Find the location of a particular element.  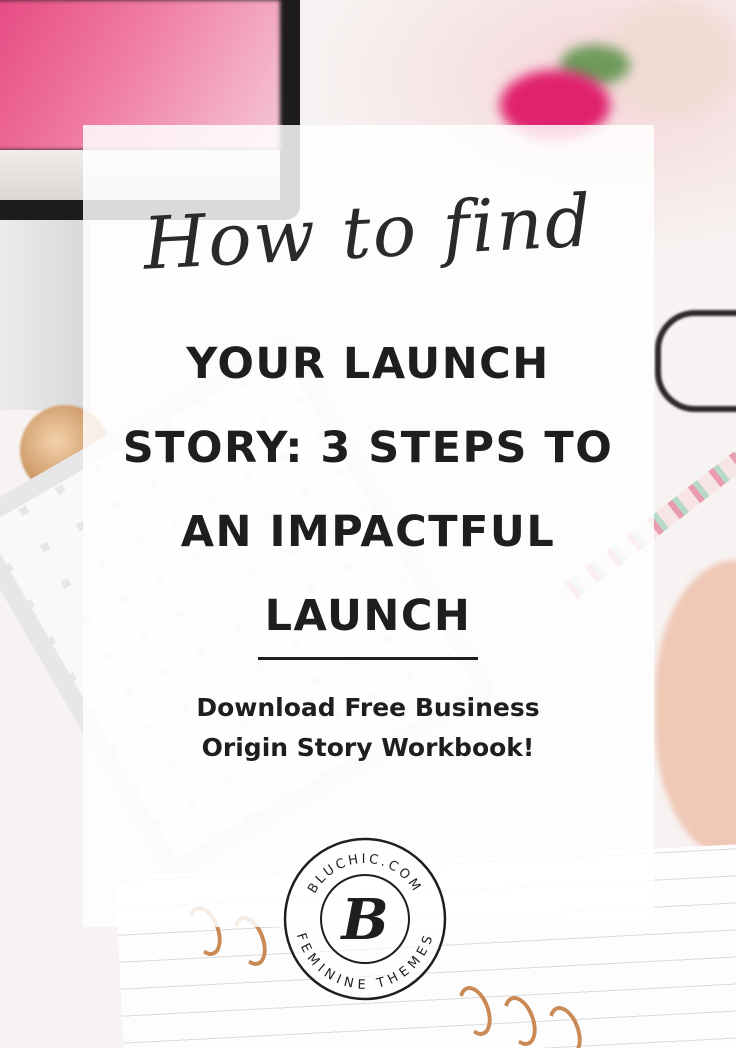

seal-monogram: B is located at coordinates (363, 920).